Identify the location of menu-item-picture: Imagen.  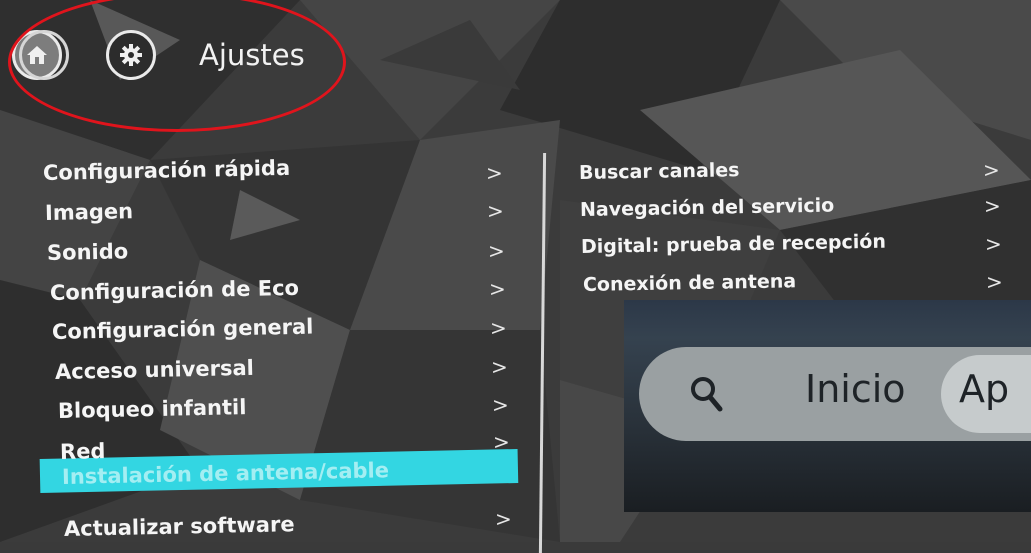
(89, 212).